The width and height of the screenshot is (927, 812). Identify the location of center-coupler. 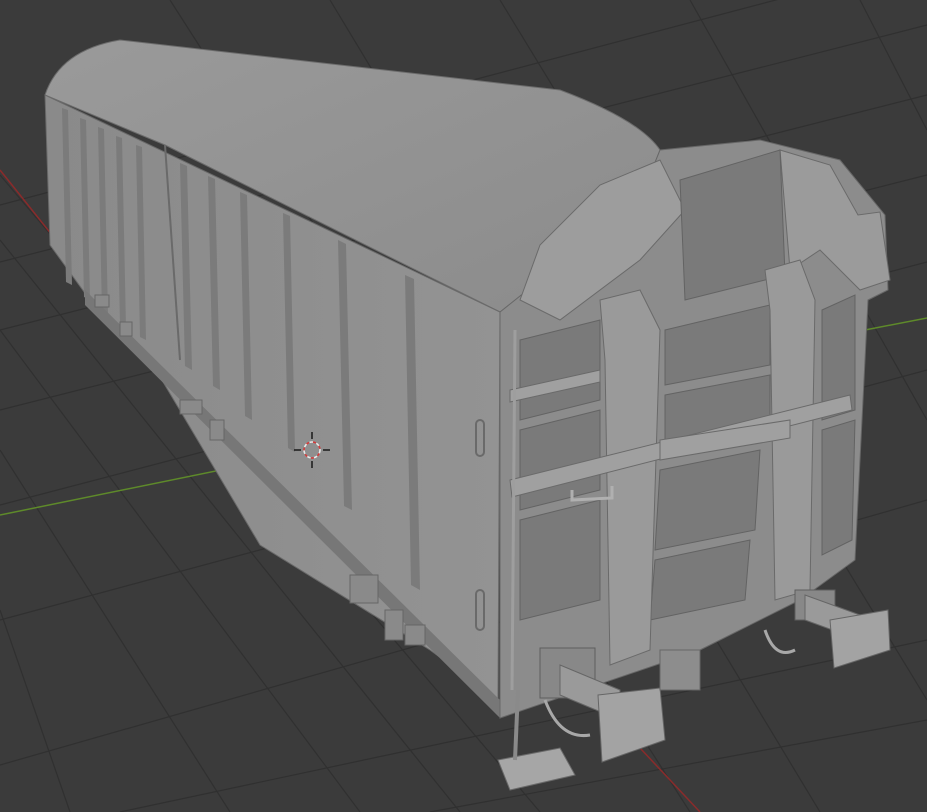
(680, 670).